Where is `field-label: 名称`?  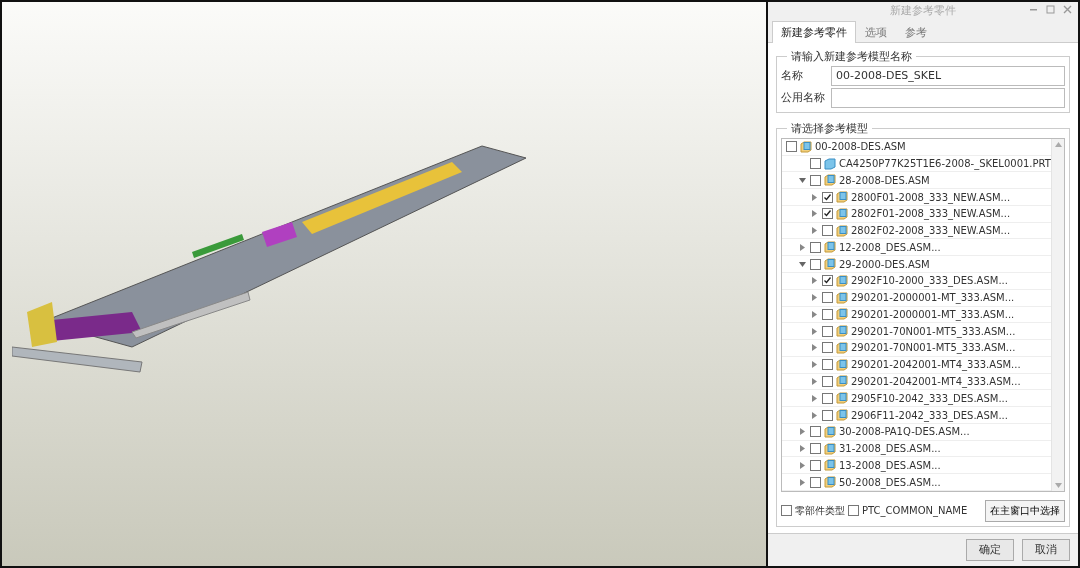
field-label: 名称 is located at coordinates (792, 76).